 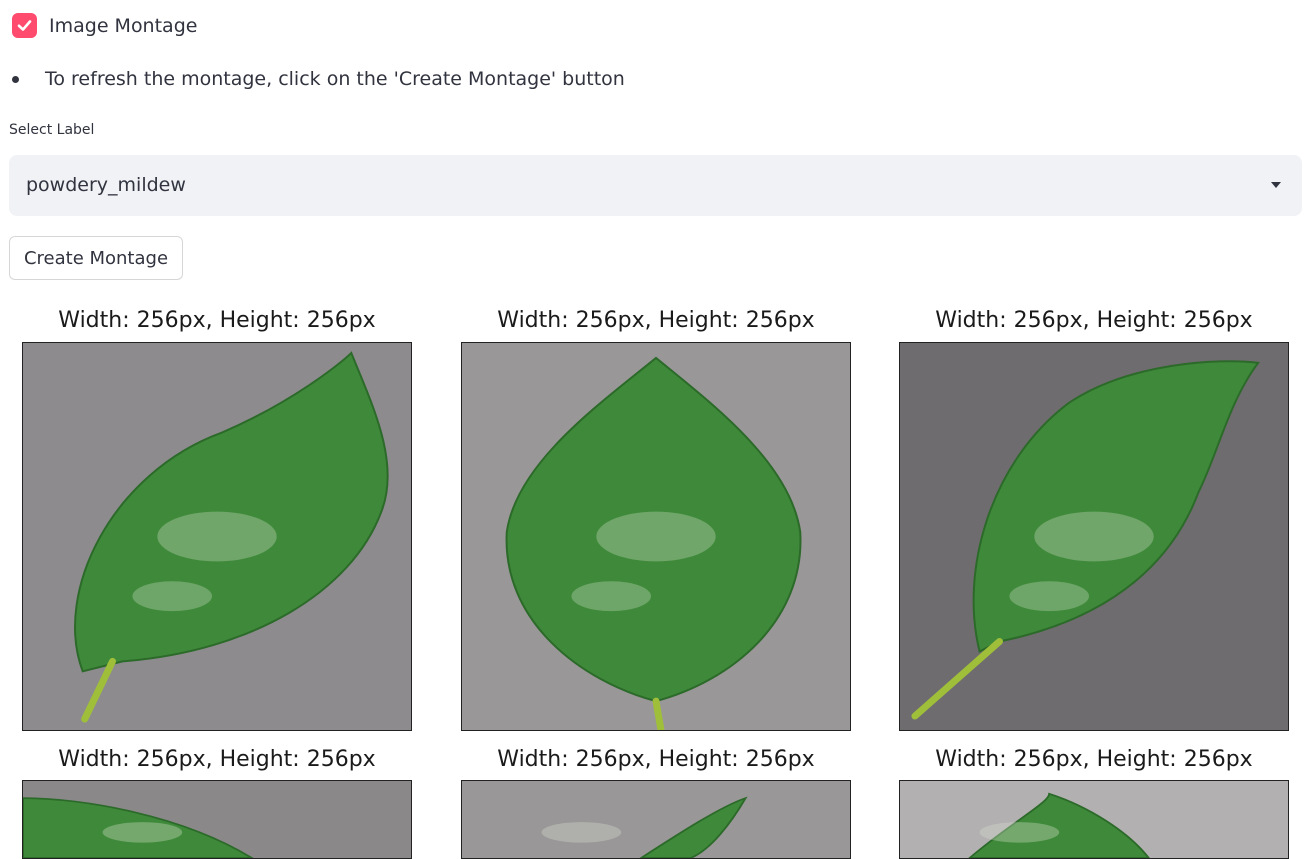 What do you see at coordinates (96, 258) in the screenshot?
I see `create-montage-button: Create Montage` at bounding box center [96, 258].